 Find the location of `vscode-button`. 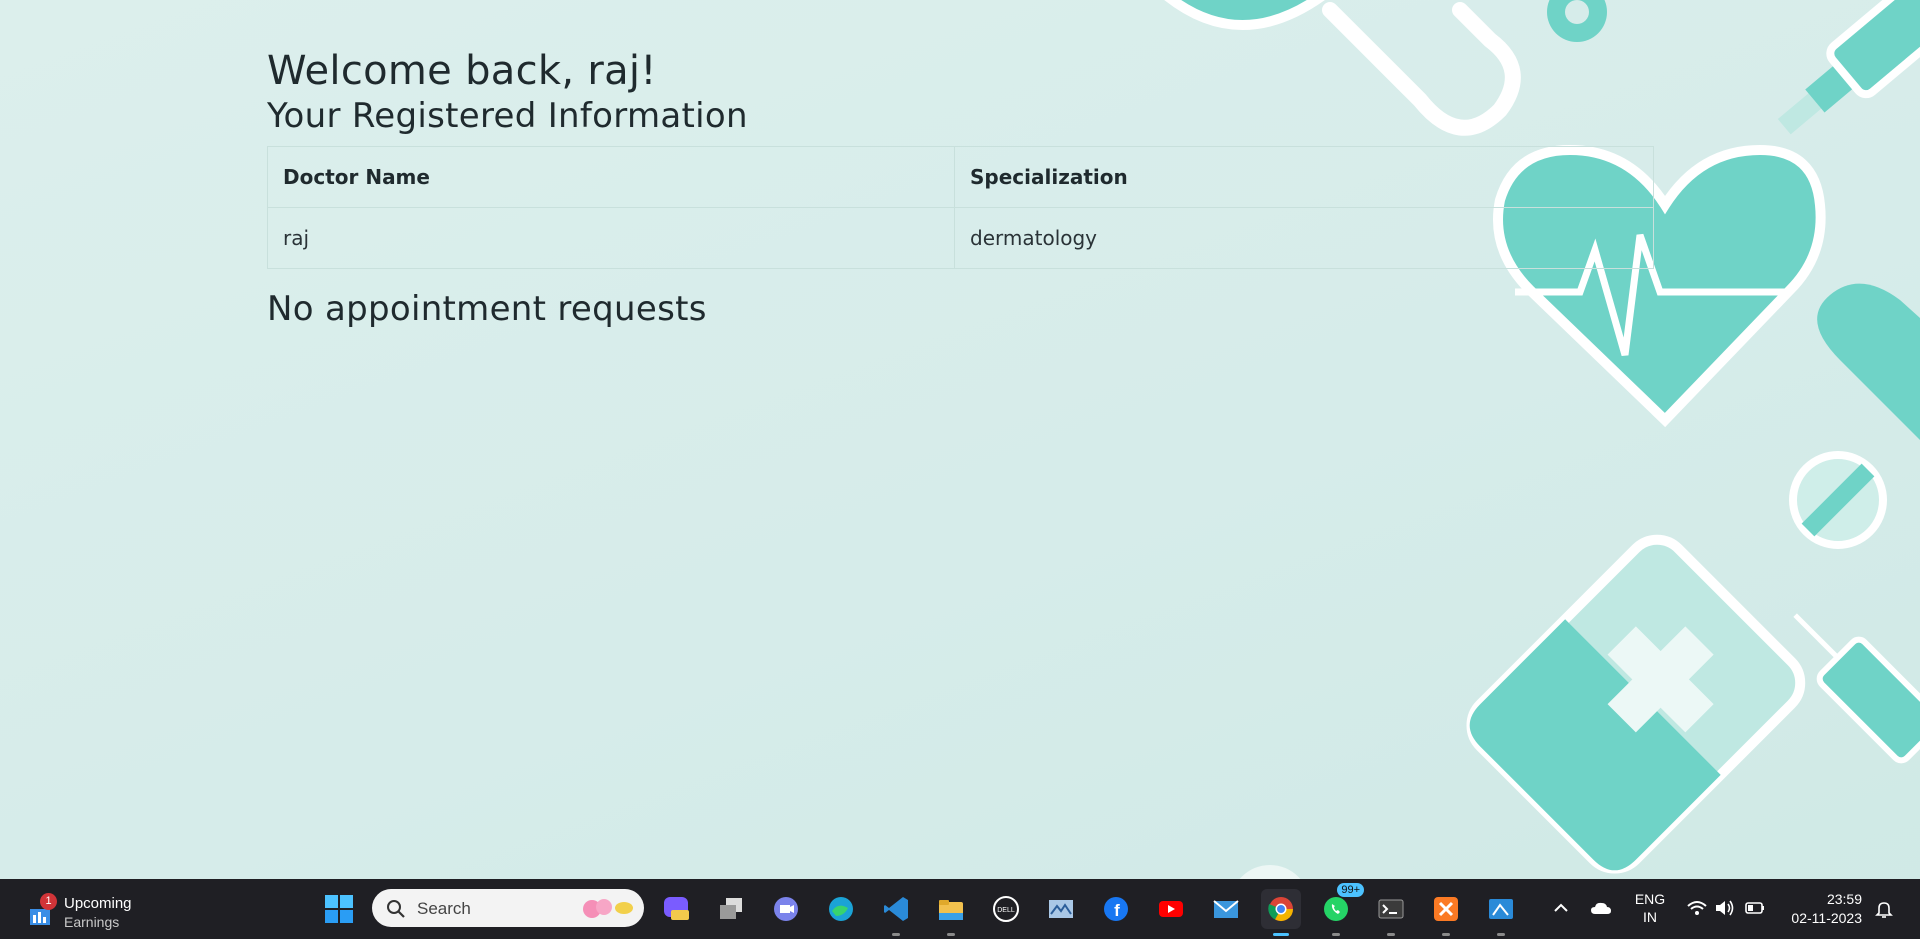

vscode-button is located at coordinates (896, 912).